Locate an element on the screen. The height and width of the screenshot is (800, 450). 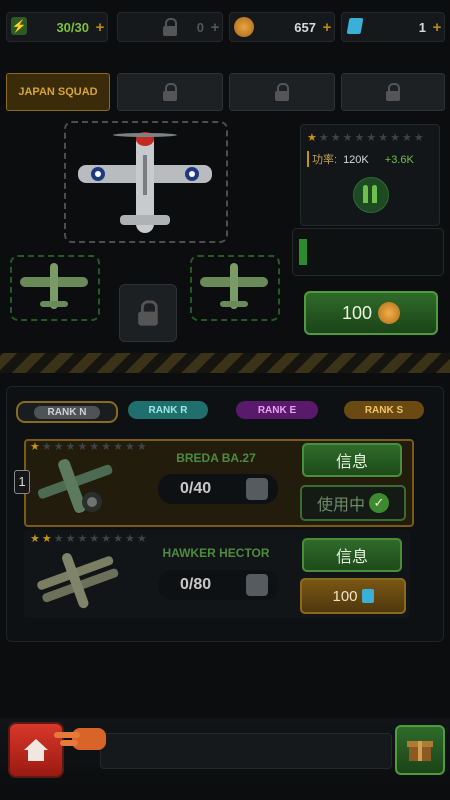
rank-s-label: RANK S is located at coordinates (384, 410).